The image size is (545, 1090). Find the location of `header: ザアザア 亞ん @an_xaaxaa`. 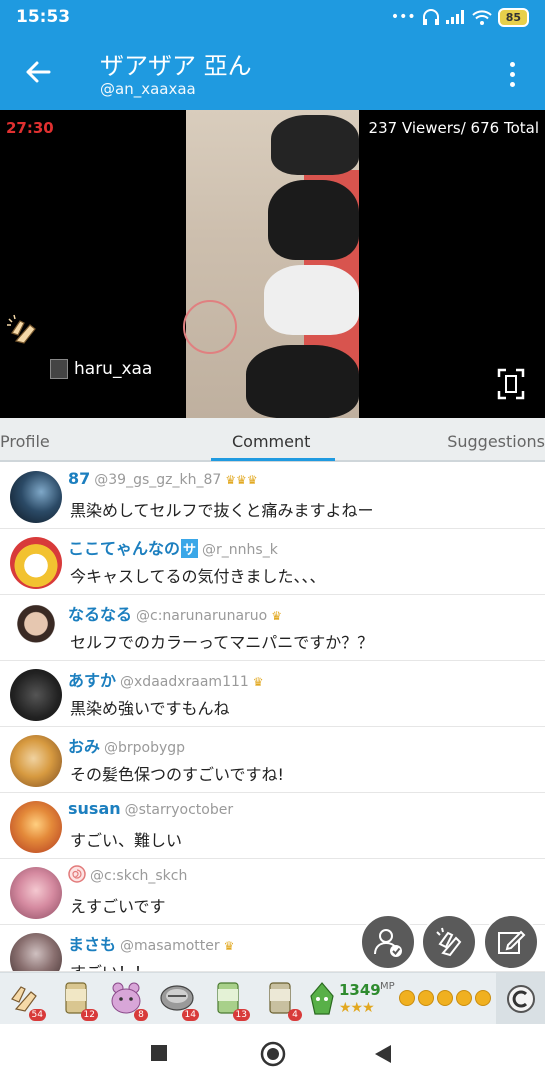

header: ザアザア 亞ん @an_xaaxaa is located at coordinates (272, 72).